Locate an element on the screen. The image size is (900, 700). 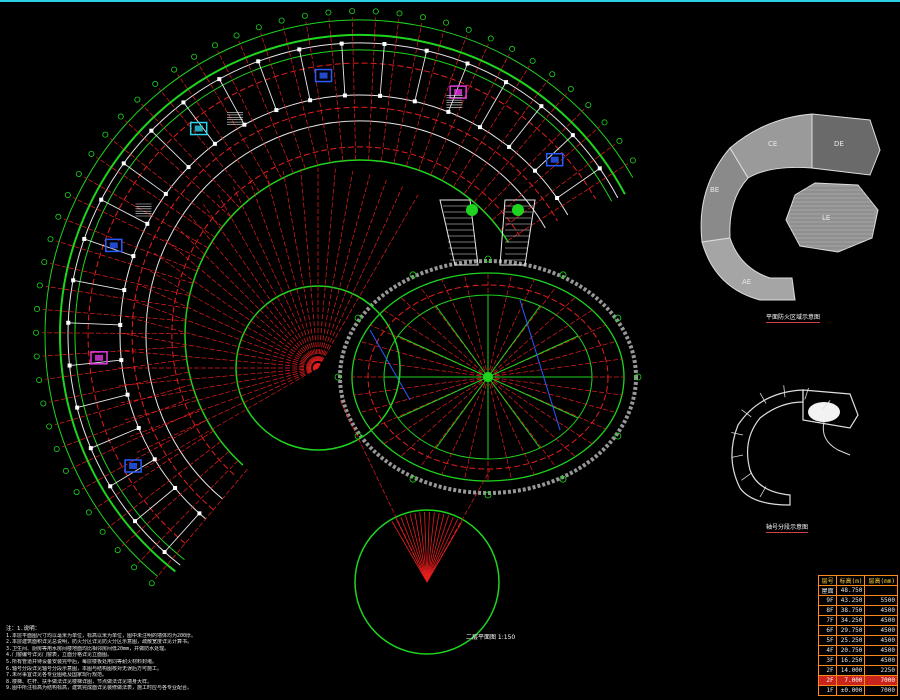
elevation-cell: 38.750 is located at coordinates (850, 610).